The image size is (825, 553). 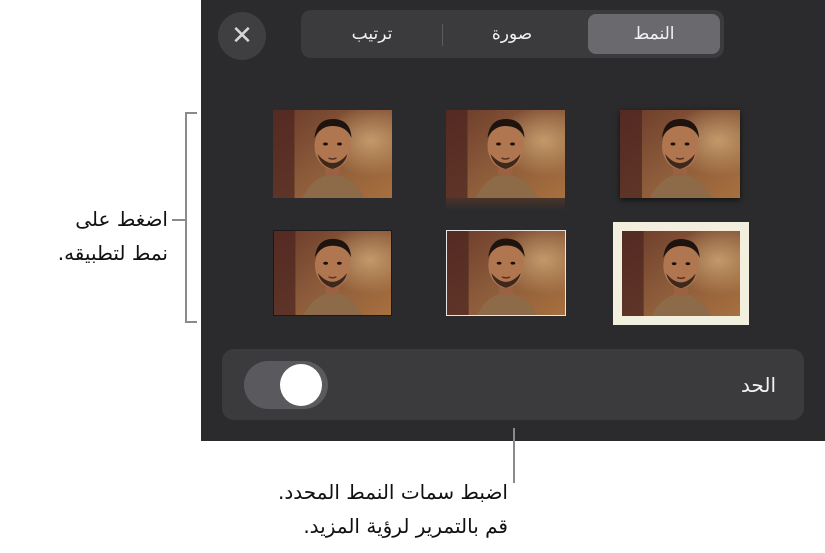 What do you see at coordinates (405, 526) in the screenshot?
I see `bottom-callout-line2: قم بالتمرير لرؤية المزيد.` at bounding box center [405, 526].